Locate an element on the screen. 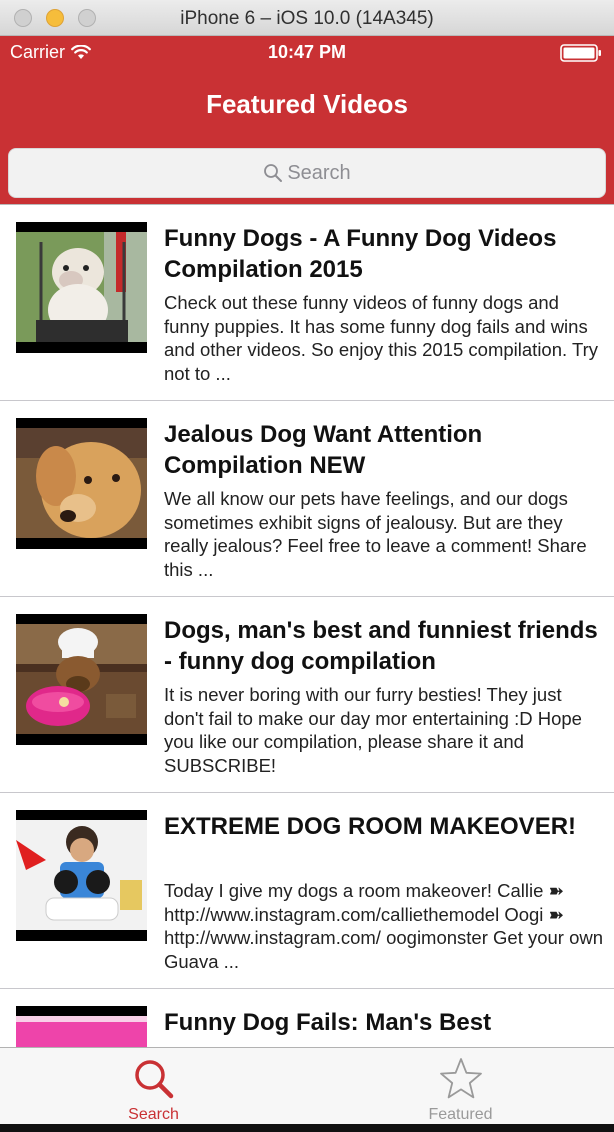 This screenshot has width=614, height=1132. tab-bar: Search Featured is located at coordinates (307, 1085).